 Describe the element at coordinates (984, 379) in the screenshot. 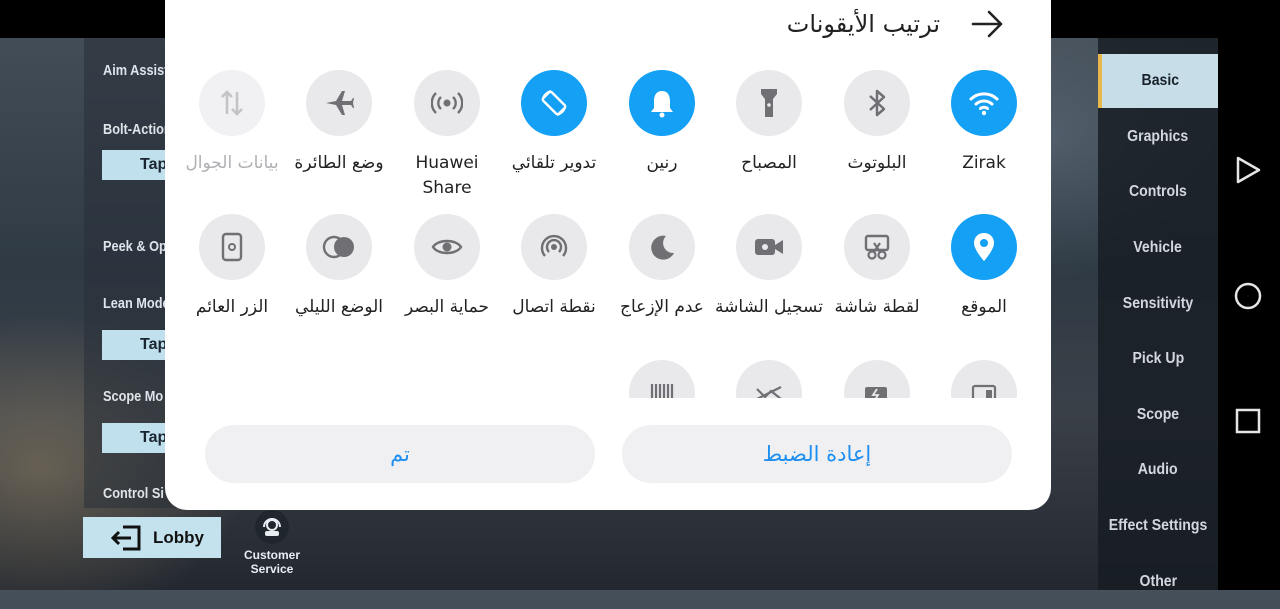

I see `multi-window-icon` at that location.